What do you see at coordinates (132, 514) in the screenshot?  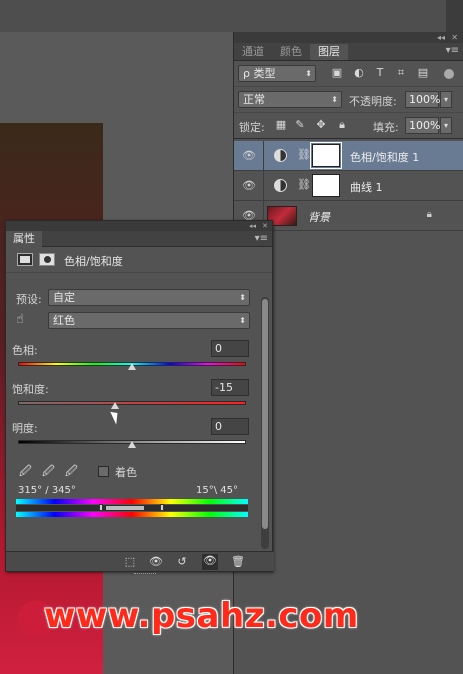 I see `output-color-bar` at bounding box center [132, 514].